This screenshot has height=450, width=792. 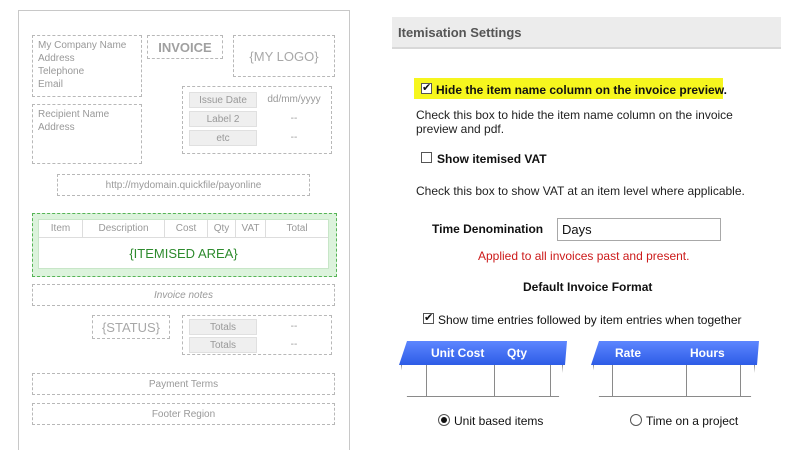 I want to click on company-name: My Company Name, so click(x=82, y=45).